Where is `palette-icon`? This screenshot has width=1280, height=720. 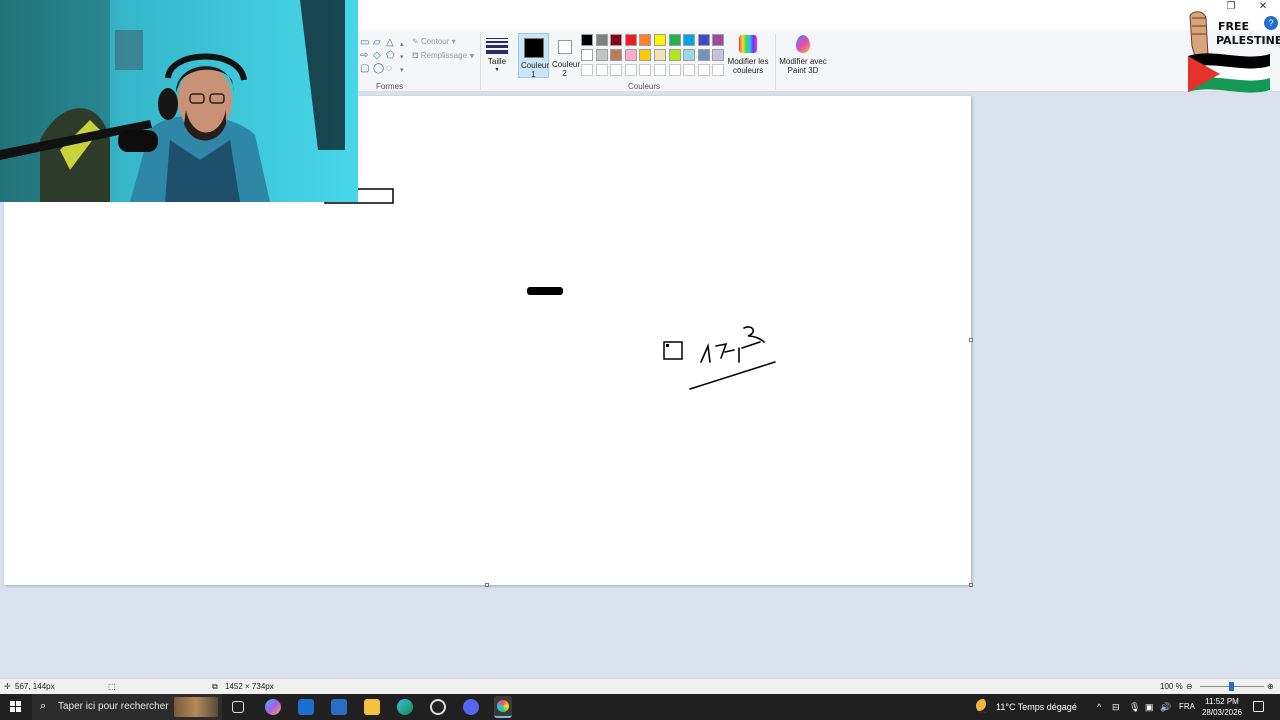
palette-icon is located at coordinates (503, 706).